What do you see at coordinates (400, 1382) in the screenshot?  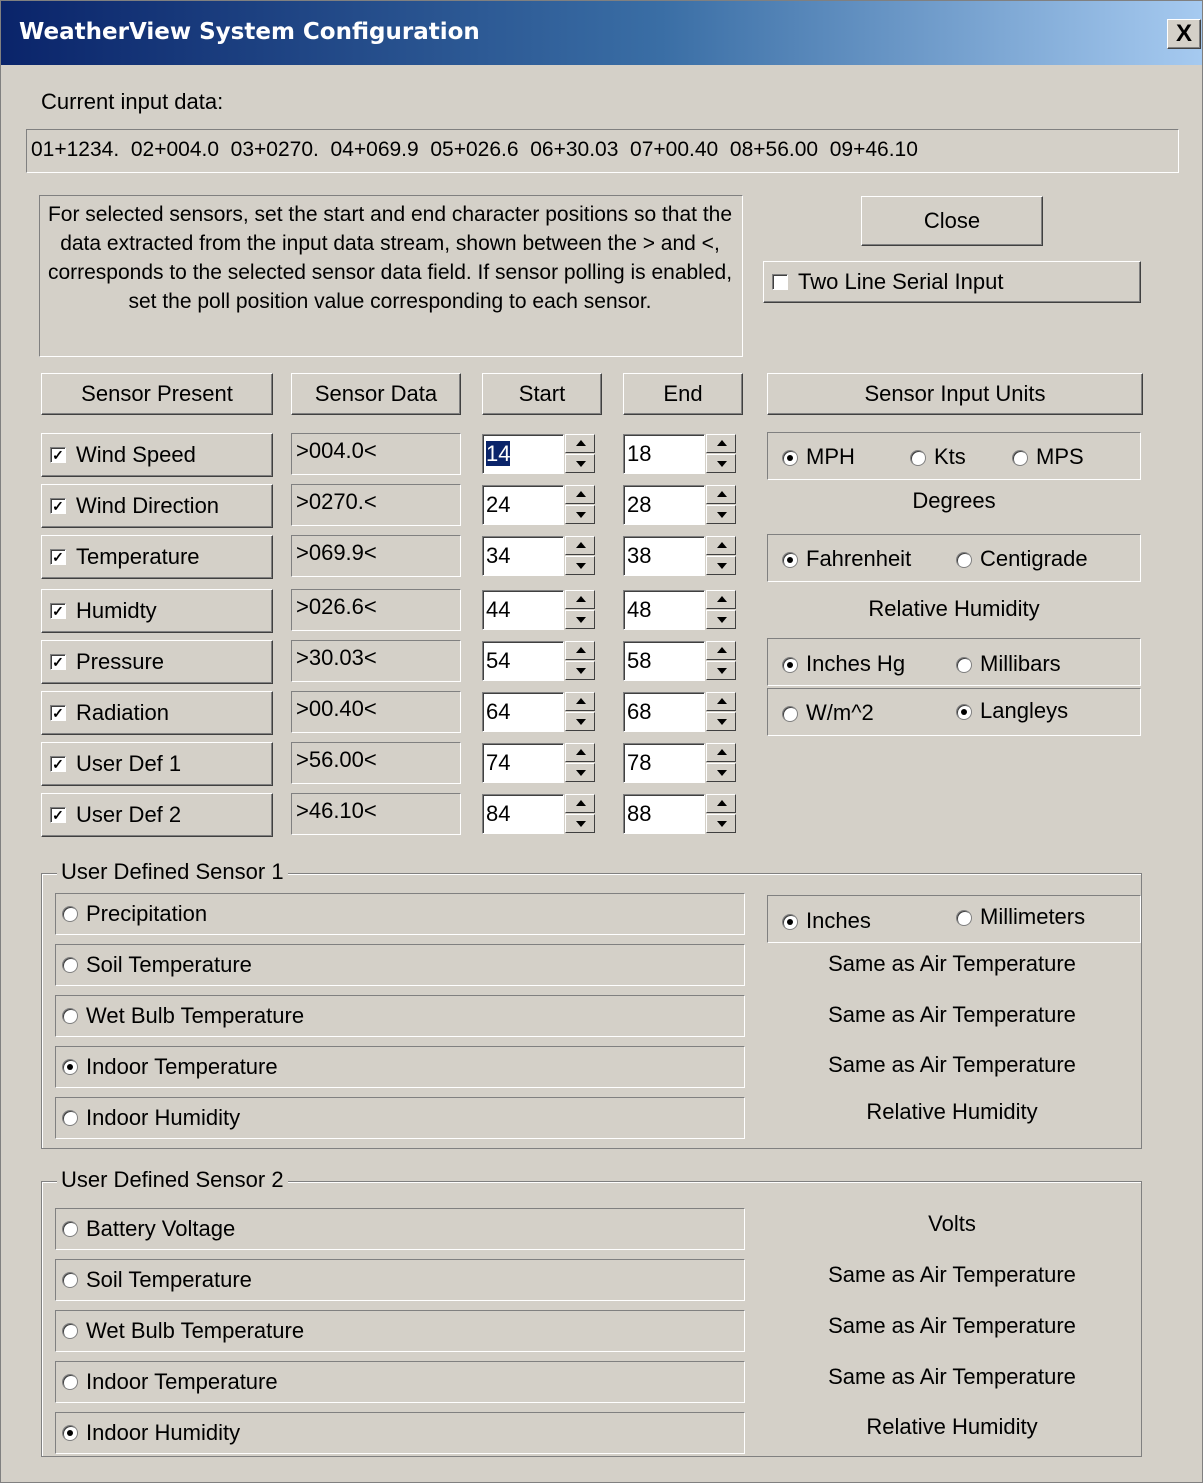 I see `user2-option-indoor-temperature: Indoor Temperature` at bounding box center [400, 1382].